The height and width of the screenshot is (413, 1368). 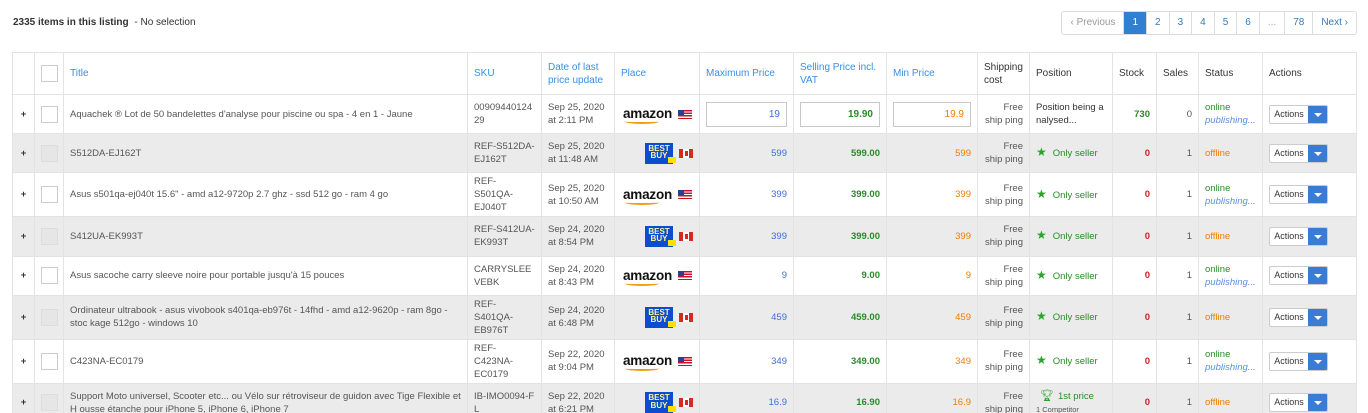 I want to click on min-price-input: 19.9, so click(x=932, y=114).